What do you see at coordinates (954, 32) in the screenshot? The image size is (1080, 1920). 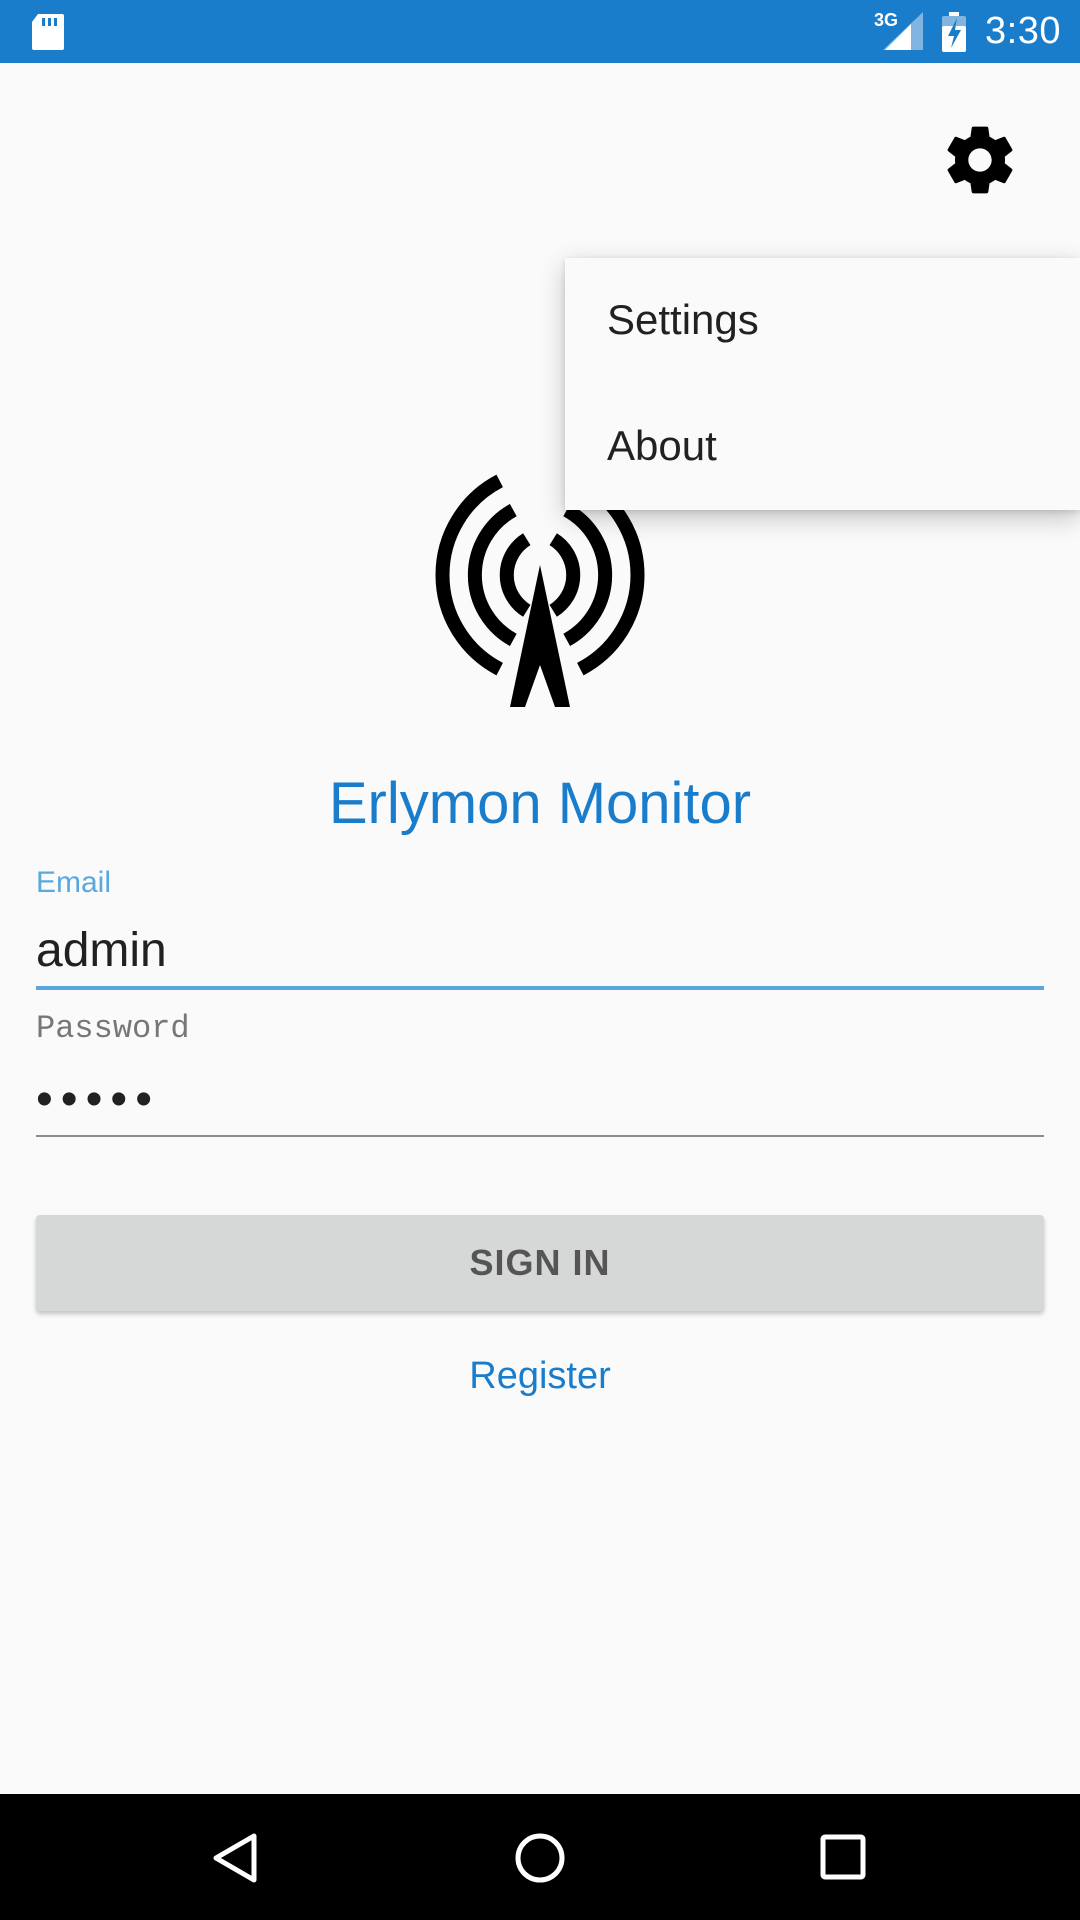 I see `battery-charging-icon` at bounding box center [954, 32].